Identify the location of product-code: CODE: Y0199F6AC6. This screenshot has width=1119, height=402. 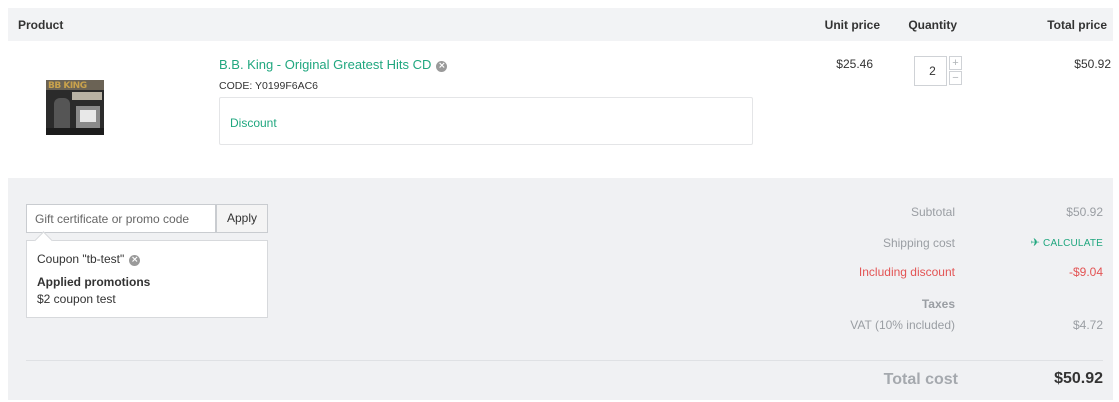
(269, 86).